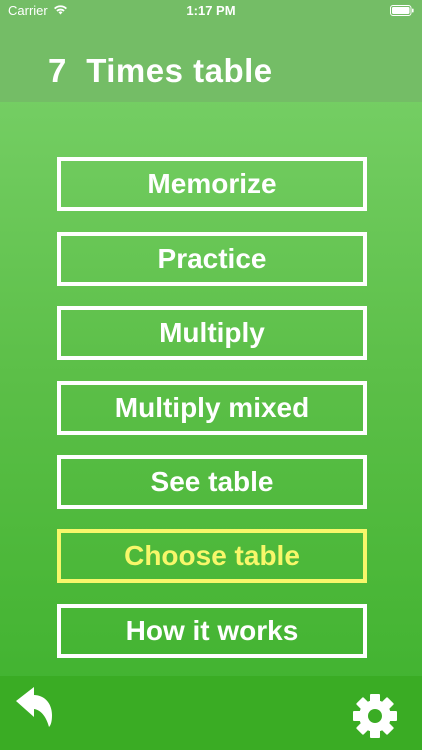 Image resolution: width=422 pixels, height=750 pixels. I want to click on page-title: 7 Times table, so click(160, 70).